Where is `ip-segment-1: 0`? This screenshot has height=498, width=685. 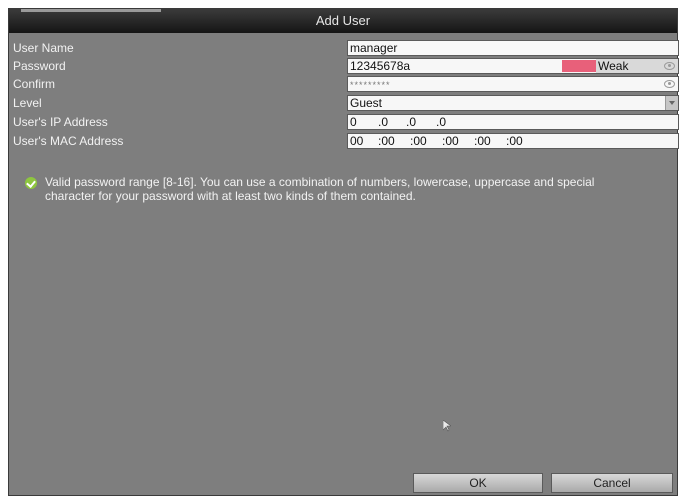 ip-segment-1: 0 is located at coordinates (353, 122).